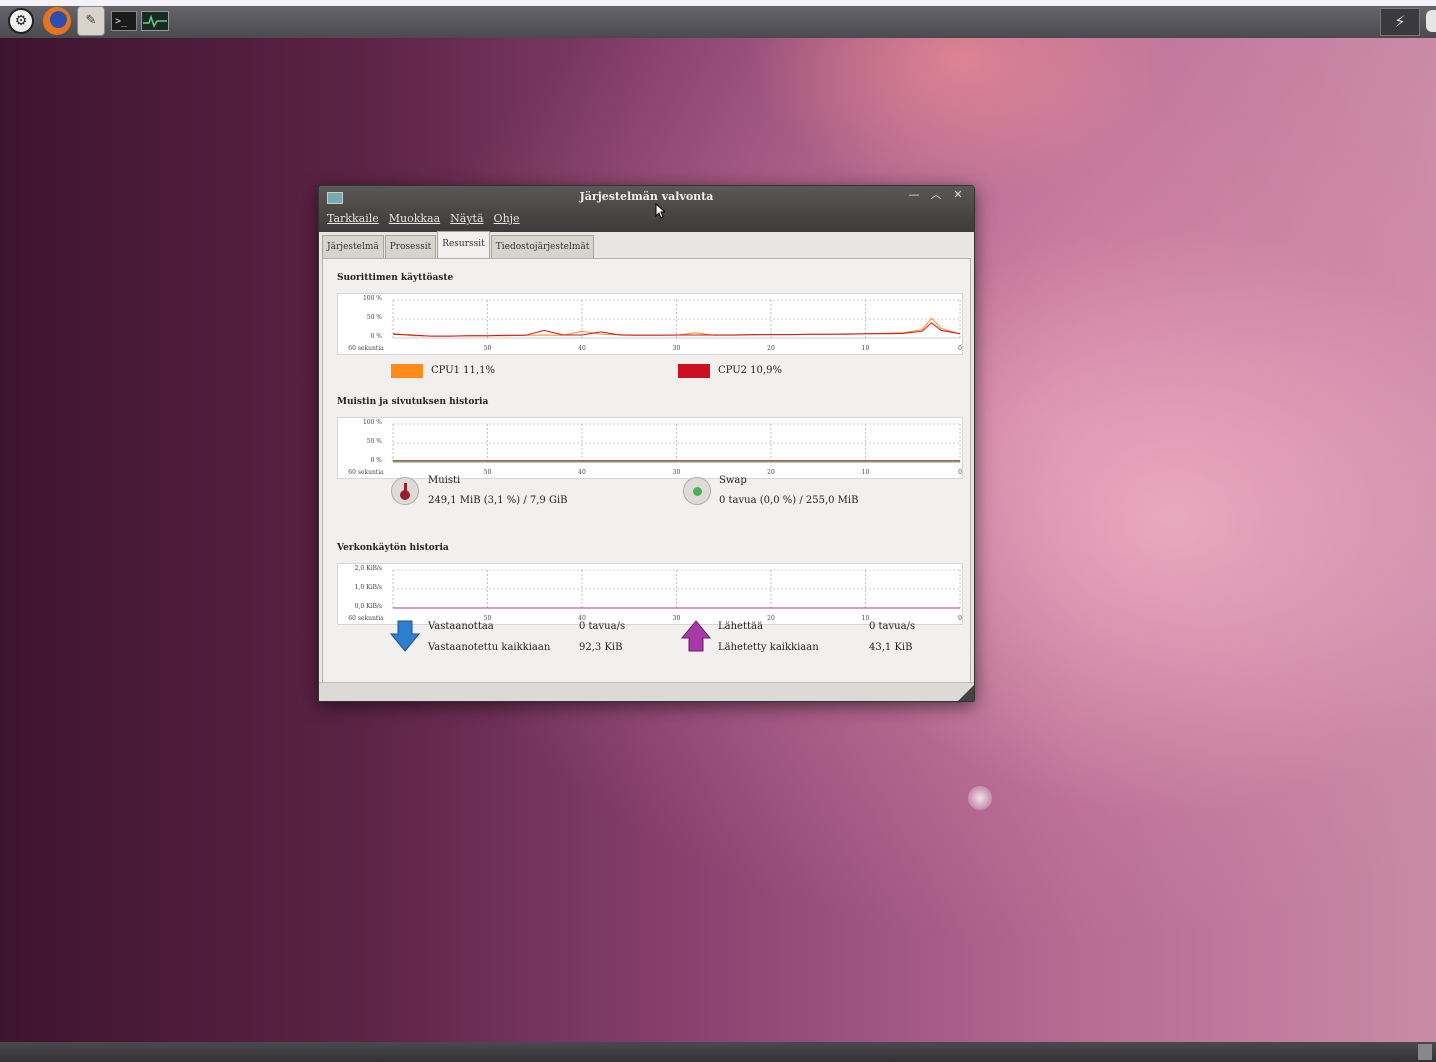 The image size is (1436, 1062). What do you see at coordinates (463, 244) in the screenshot?
I see `tab-resurssit: Resurssit` at bounding box center [463, 244].